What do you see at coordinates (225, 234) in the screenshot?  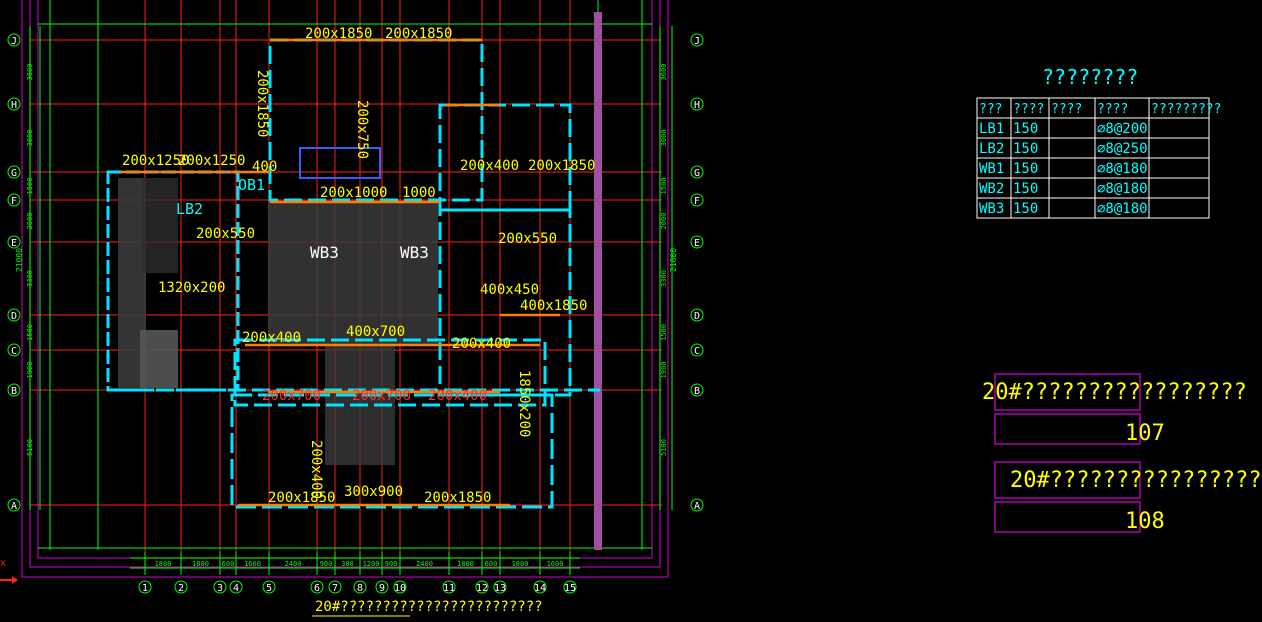 I see `beam-label: 200x550` at bounding box center [225, 234].